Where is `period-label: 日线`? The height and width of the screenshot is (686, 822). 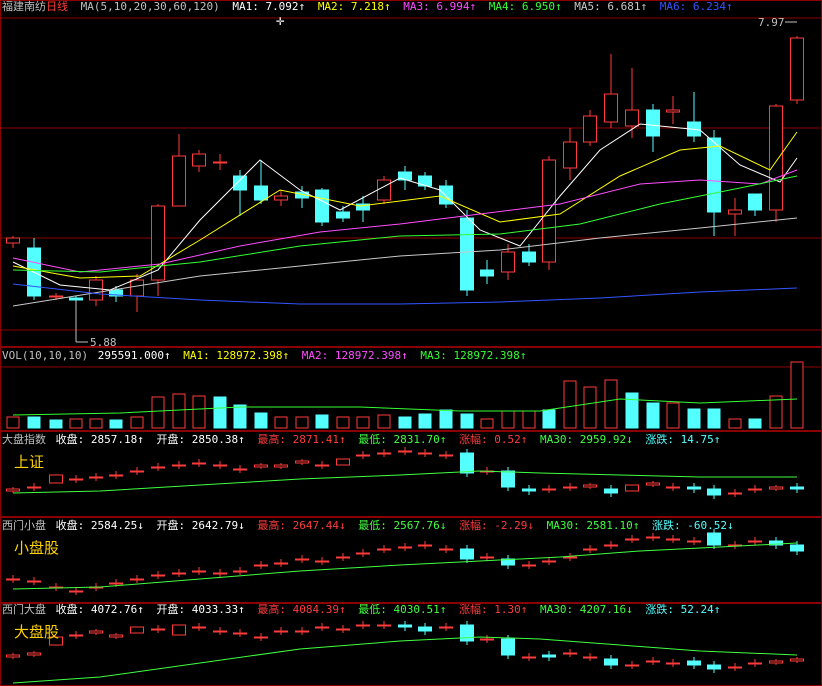 period-label: 日线 is located at coordinates (57, 6).